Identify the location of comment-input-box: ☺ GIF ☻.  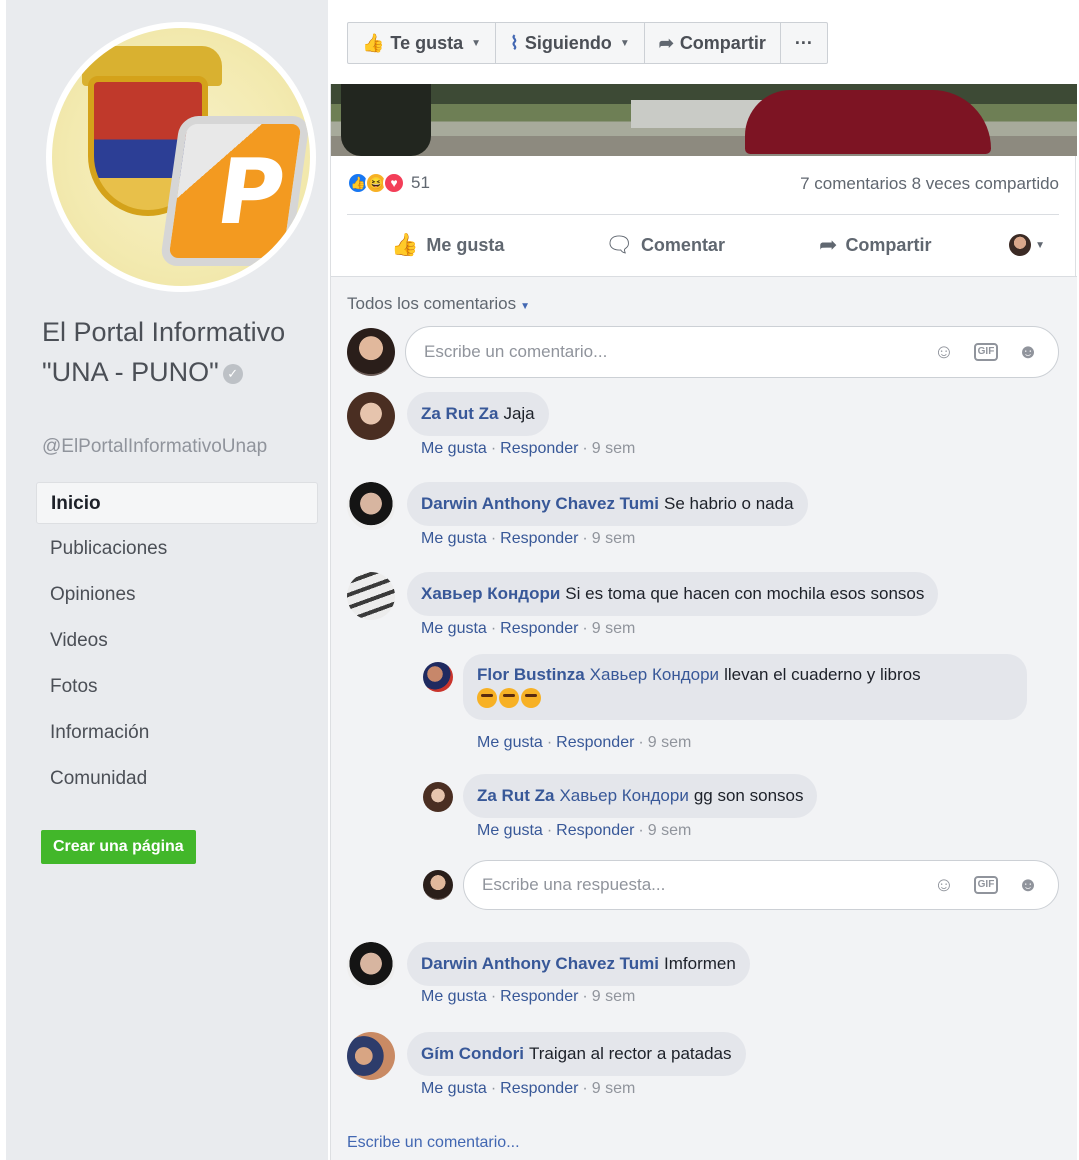
(732, 352).